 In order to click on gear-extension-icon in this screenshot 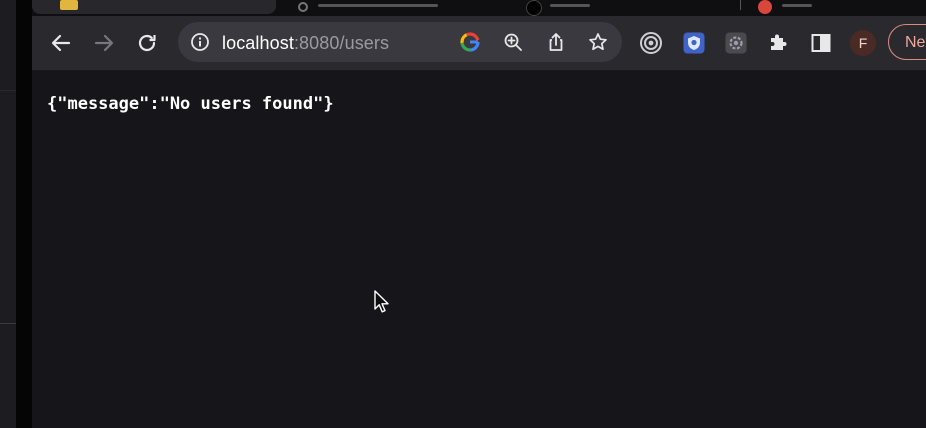, I will do `click(736, 43)`.